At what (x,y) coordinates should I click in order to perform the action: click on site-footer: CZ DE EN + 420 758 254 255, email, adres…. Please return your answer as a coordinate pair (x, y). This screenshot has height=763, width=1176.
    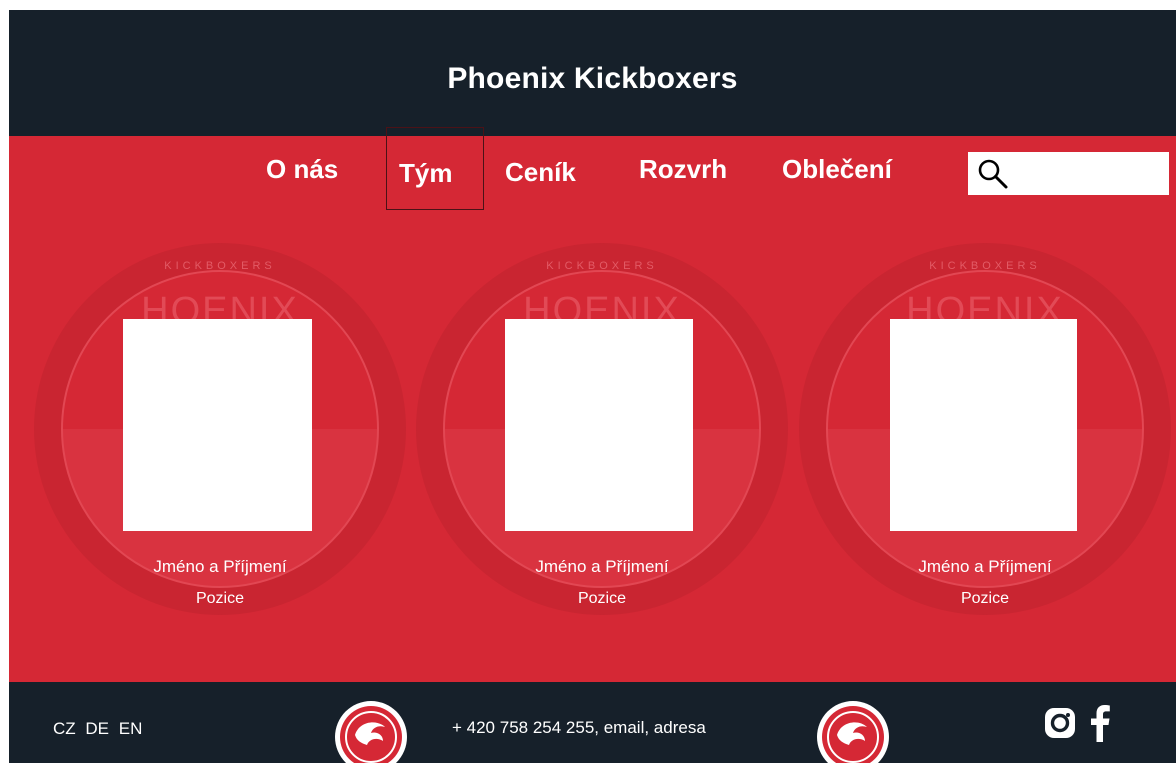
    Looking at the image, I should click on (592, 722).